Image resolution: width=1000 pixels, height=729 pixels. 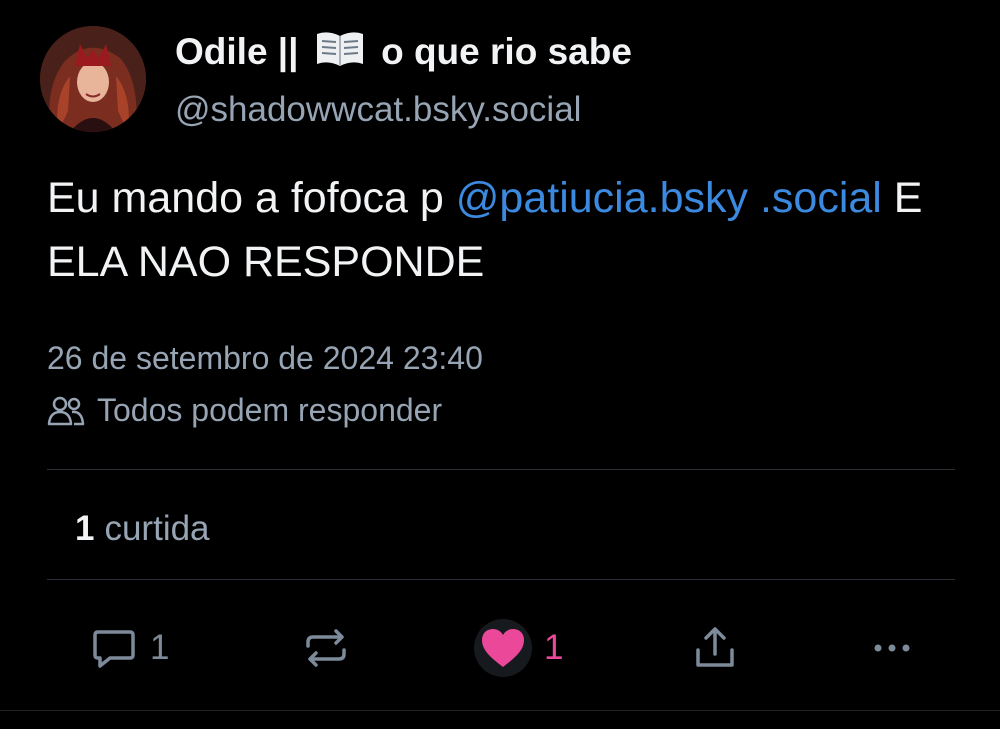 I want to click on reply-count: 1, so click(x=160, y=647).